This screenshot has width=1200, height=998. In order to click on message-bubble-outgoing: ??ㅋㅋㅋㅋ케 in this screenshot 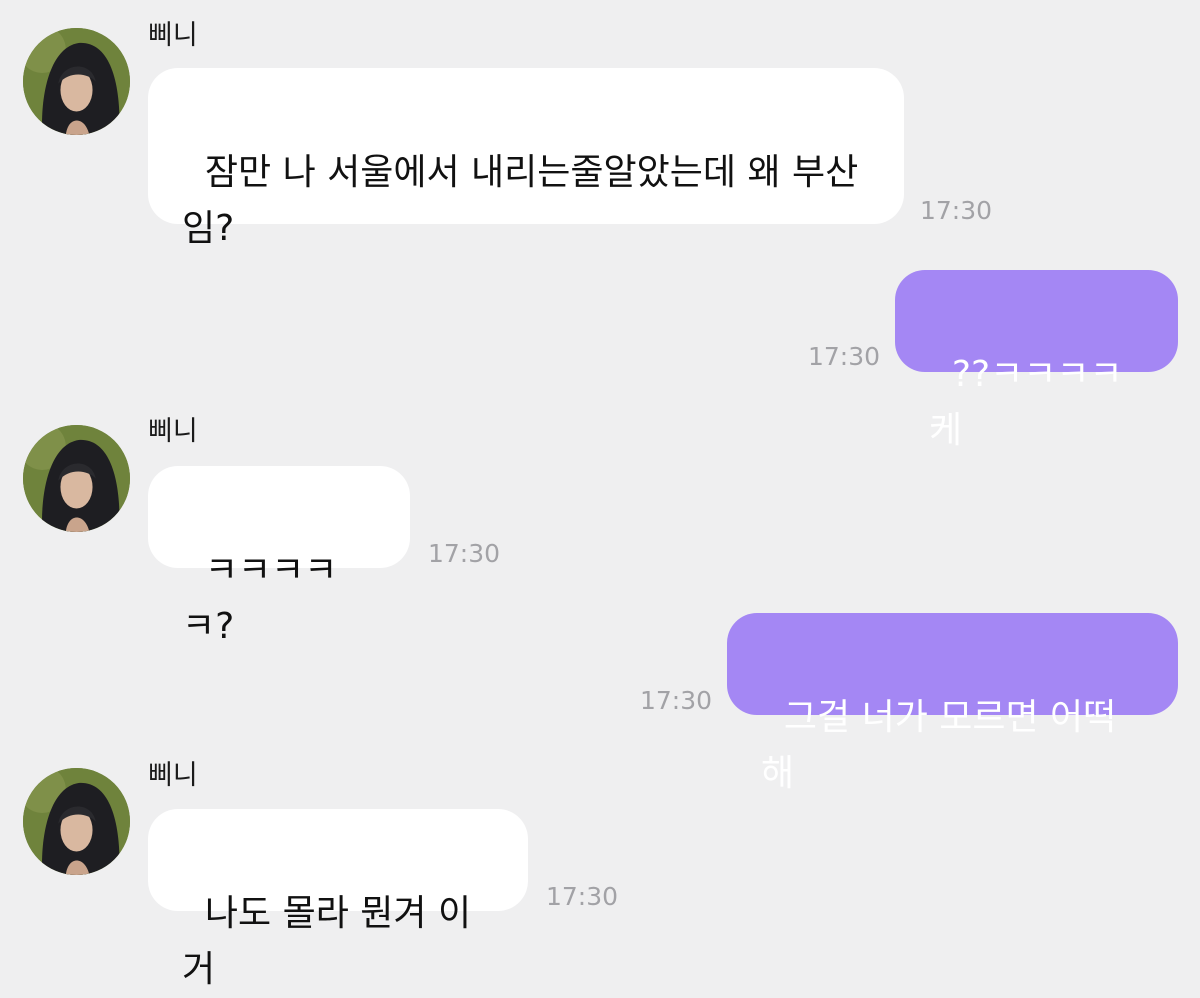, I will do `click(1036, 360)`.